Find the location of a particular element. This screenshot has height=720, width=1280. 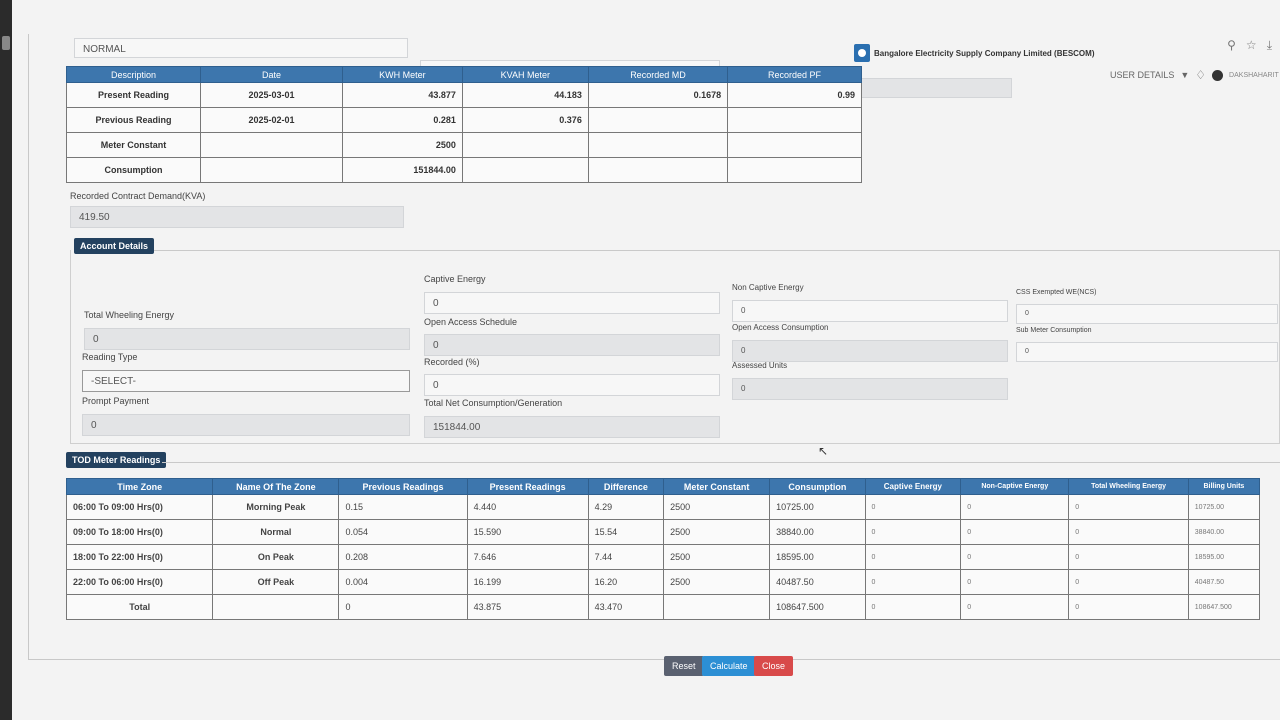

prompt-payment-field: 0 is located at coordinates (246, 425).